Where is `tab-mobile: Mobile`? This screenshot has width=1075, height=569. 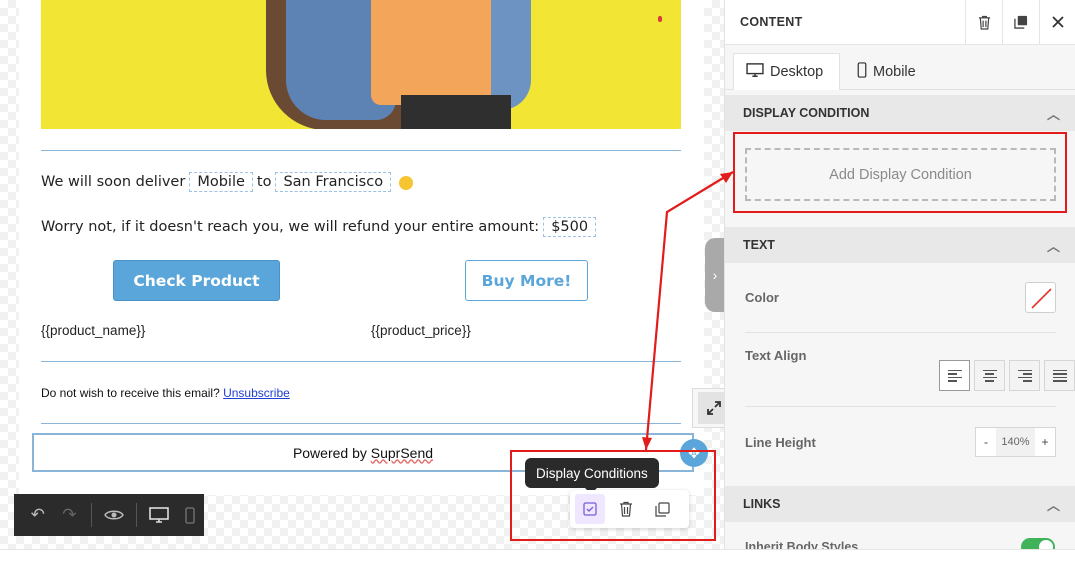 tab-mobile: Mobile is located at coordinates (884, 71).